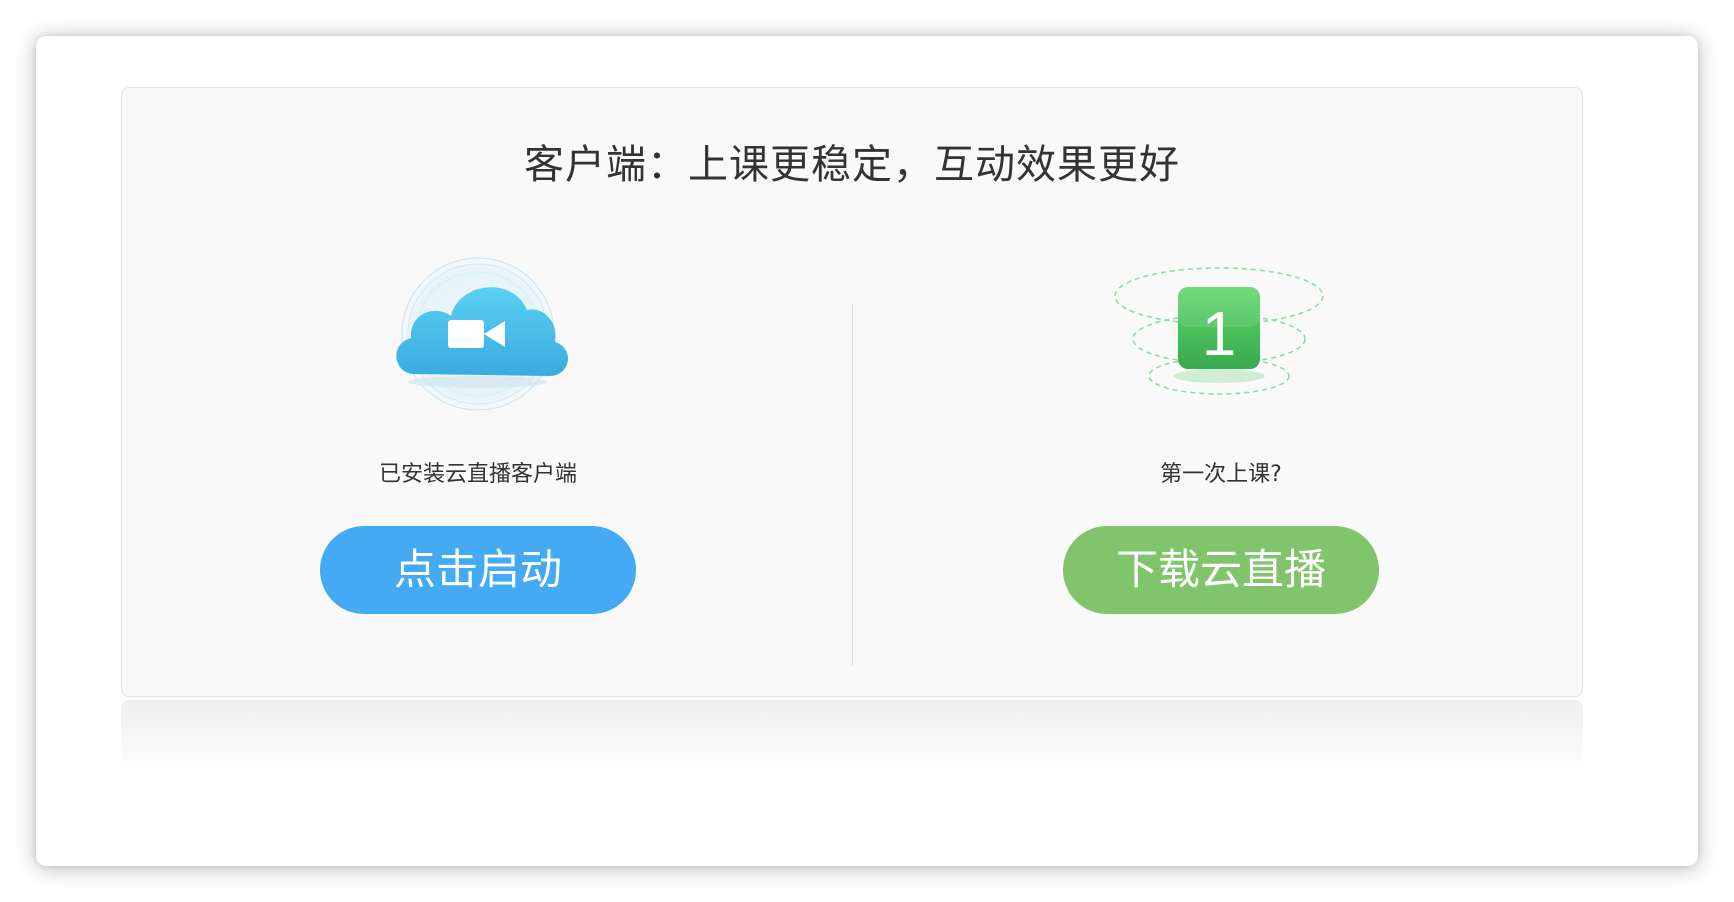 This screenshot has height=902, width=1734. I want to click on dialog-title: 客户端：上课更稳定，互动效果更好, so click(852, 165).